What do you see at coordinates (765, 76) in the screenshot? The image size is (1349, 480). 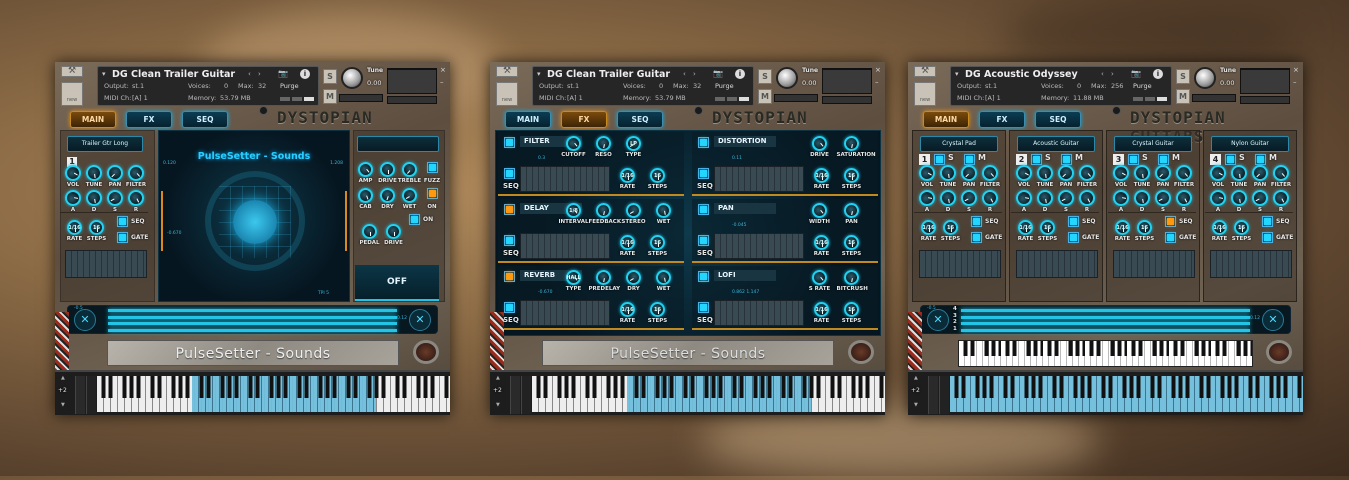 I see `solo-button: S` at bounding box center [765, 76].